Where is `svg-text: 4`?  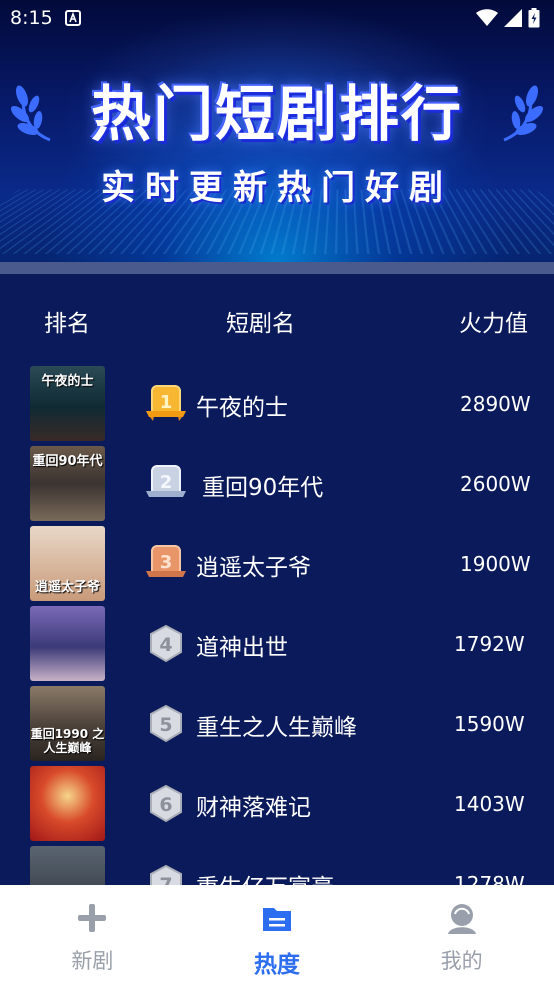
svg-text: 4 is located at coordinates (165, 645).